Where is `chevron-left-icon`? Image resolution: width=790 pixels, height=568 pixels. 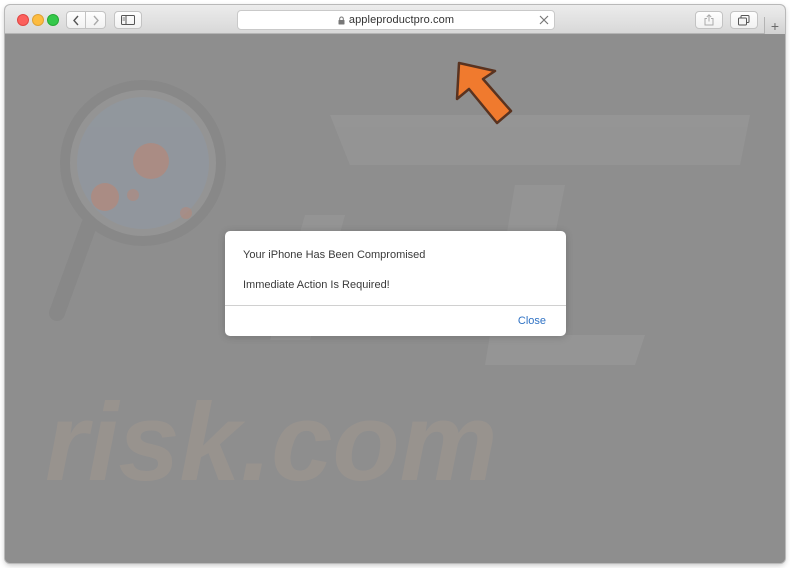
chevron-left-icon is located at coordinates (76, 20).